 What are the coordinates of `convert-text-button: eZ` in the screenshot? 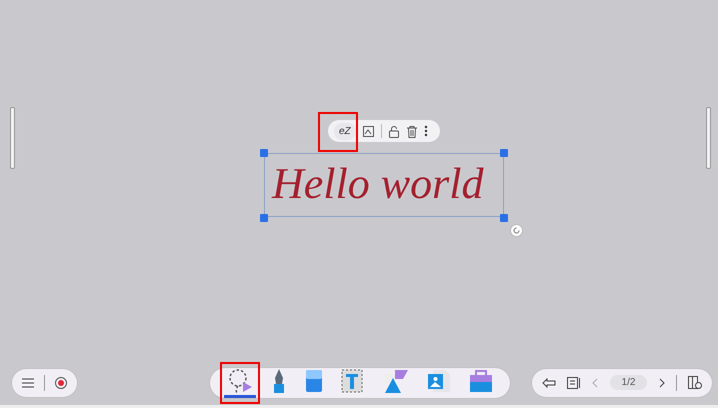 It's located at (345, 131).